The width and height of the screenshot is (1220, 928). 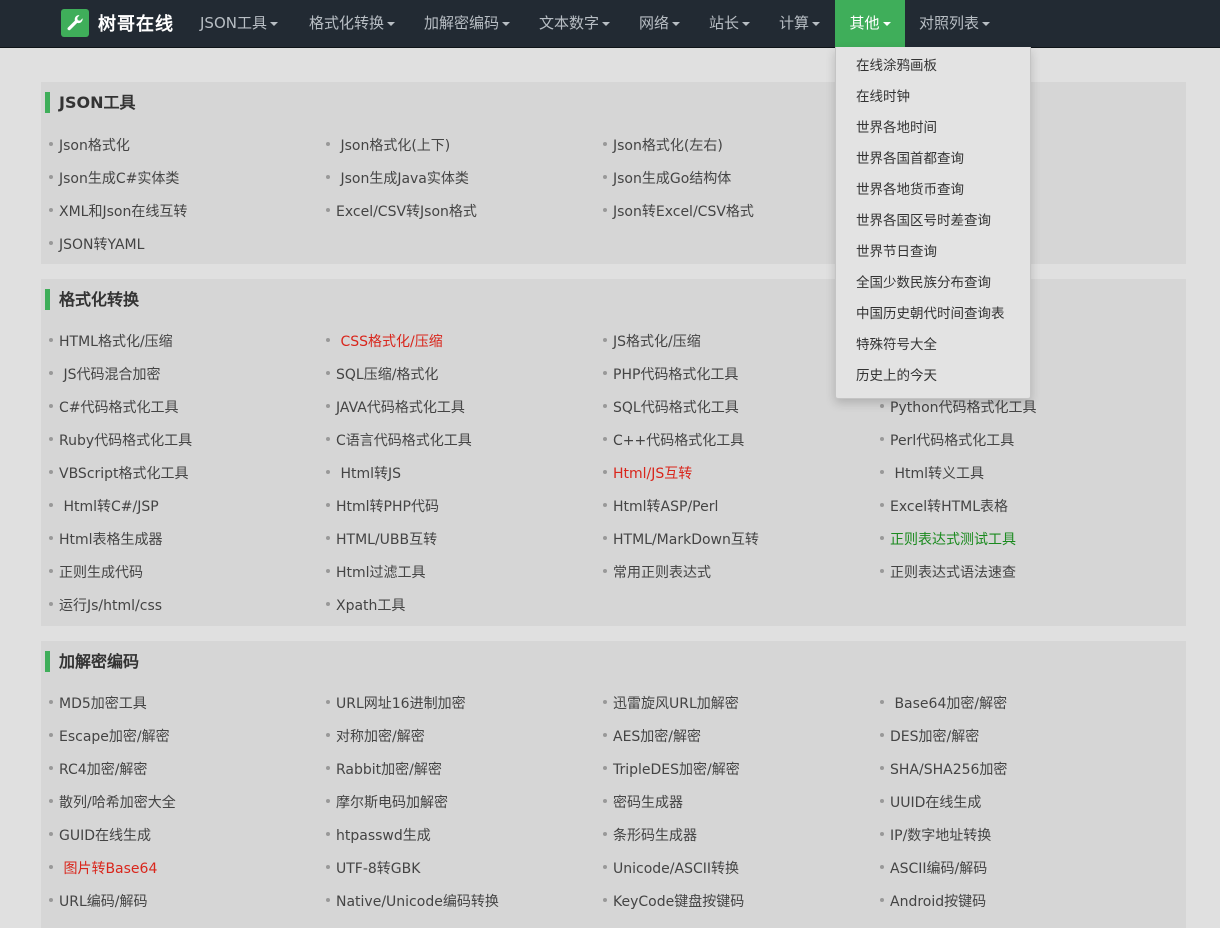 What do you see at coordinates (923, 283) in the screenshot?
I see `menu-item-ethnic-distribution: 全国少数民族分布查询` at bounding box center [923, 283].